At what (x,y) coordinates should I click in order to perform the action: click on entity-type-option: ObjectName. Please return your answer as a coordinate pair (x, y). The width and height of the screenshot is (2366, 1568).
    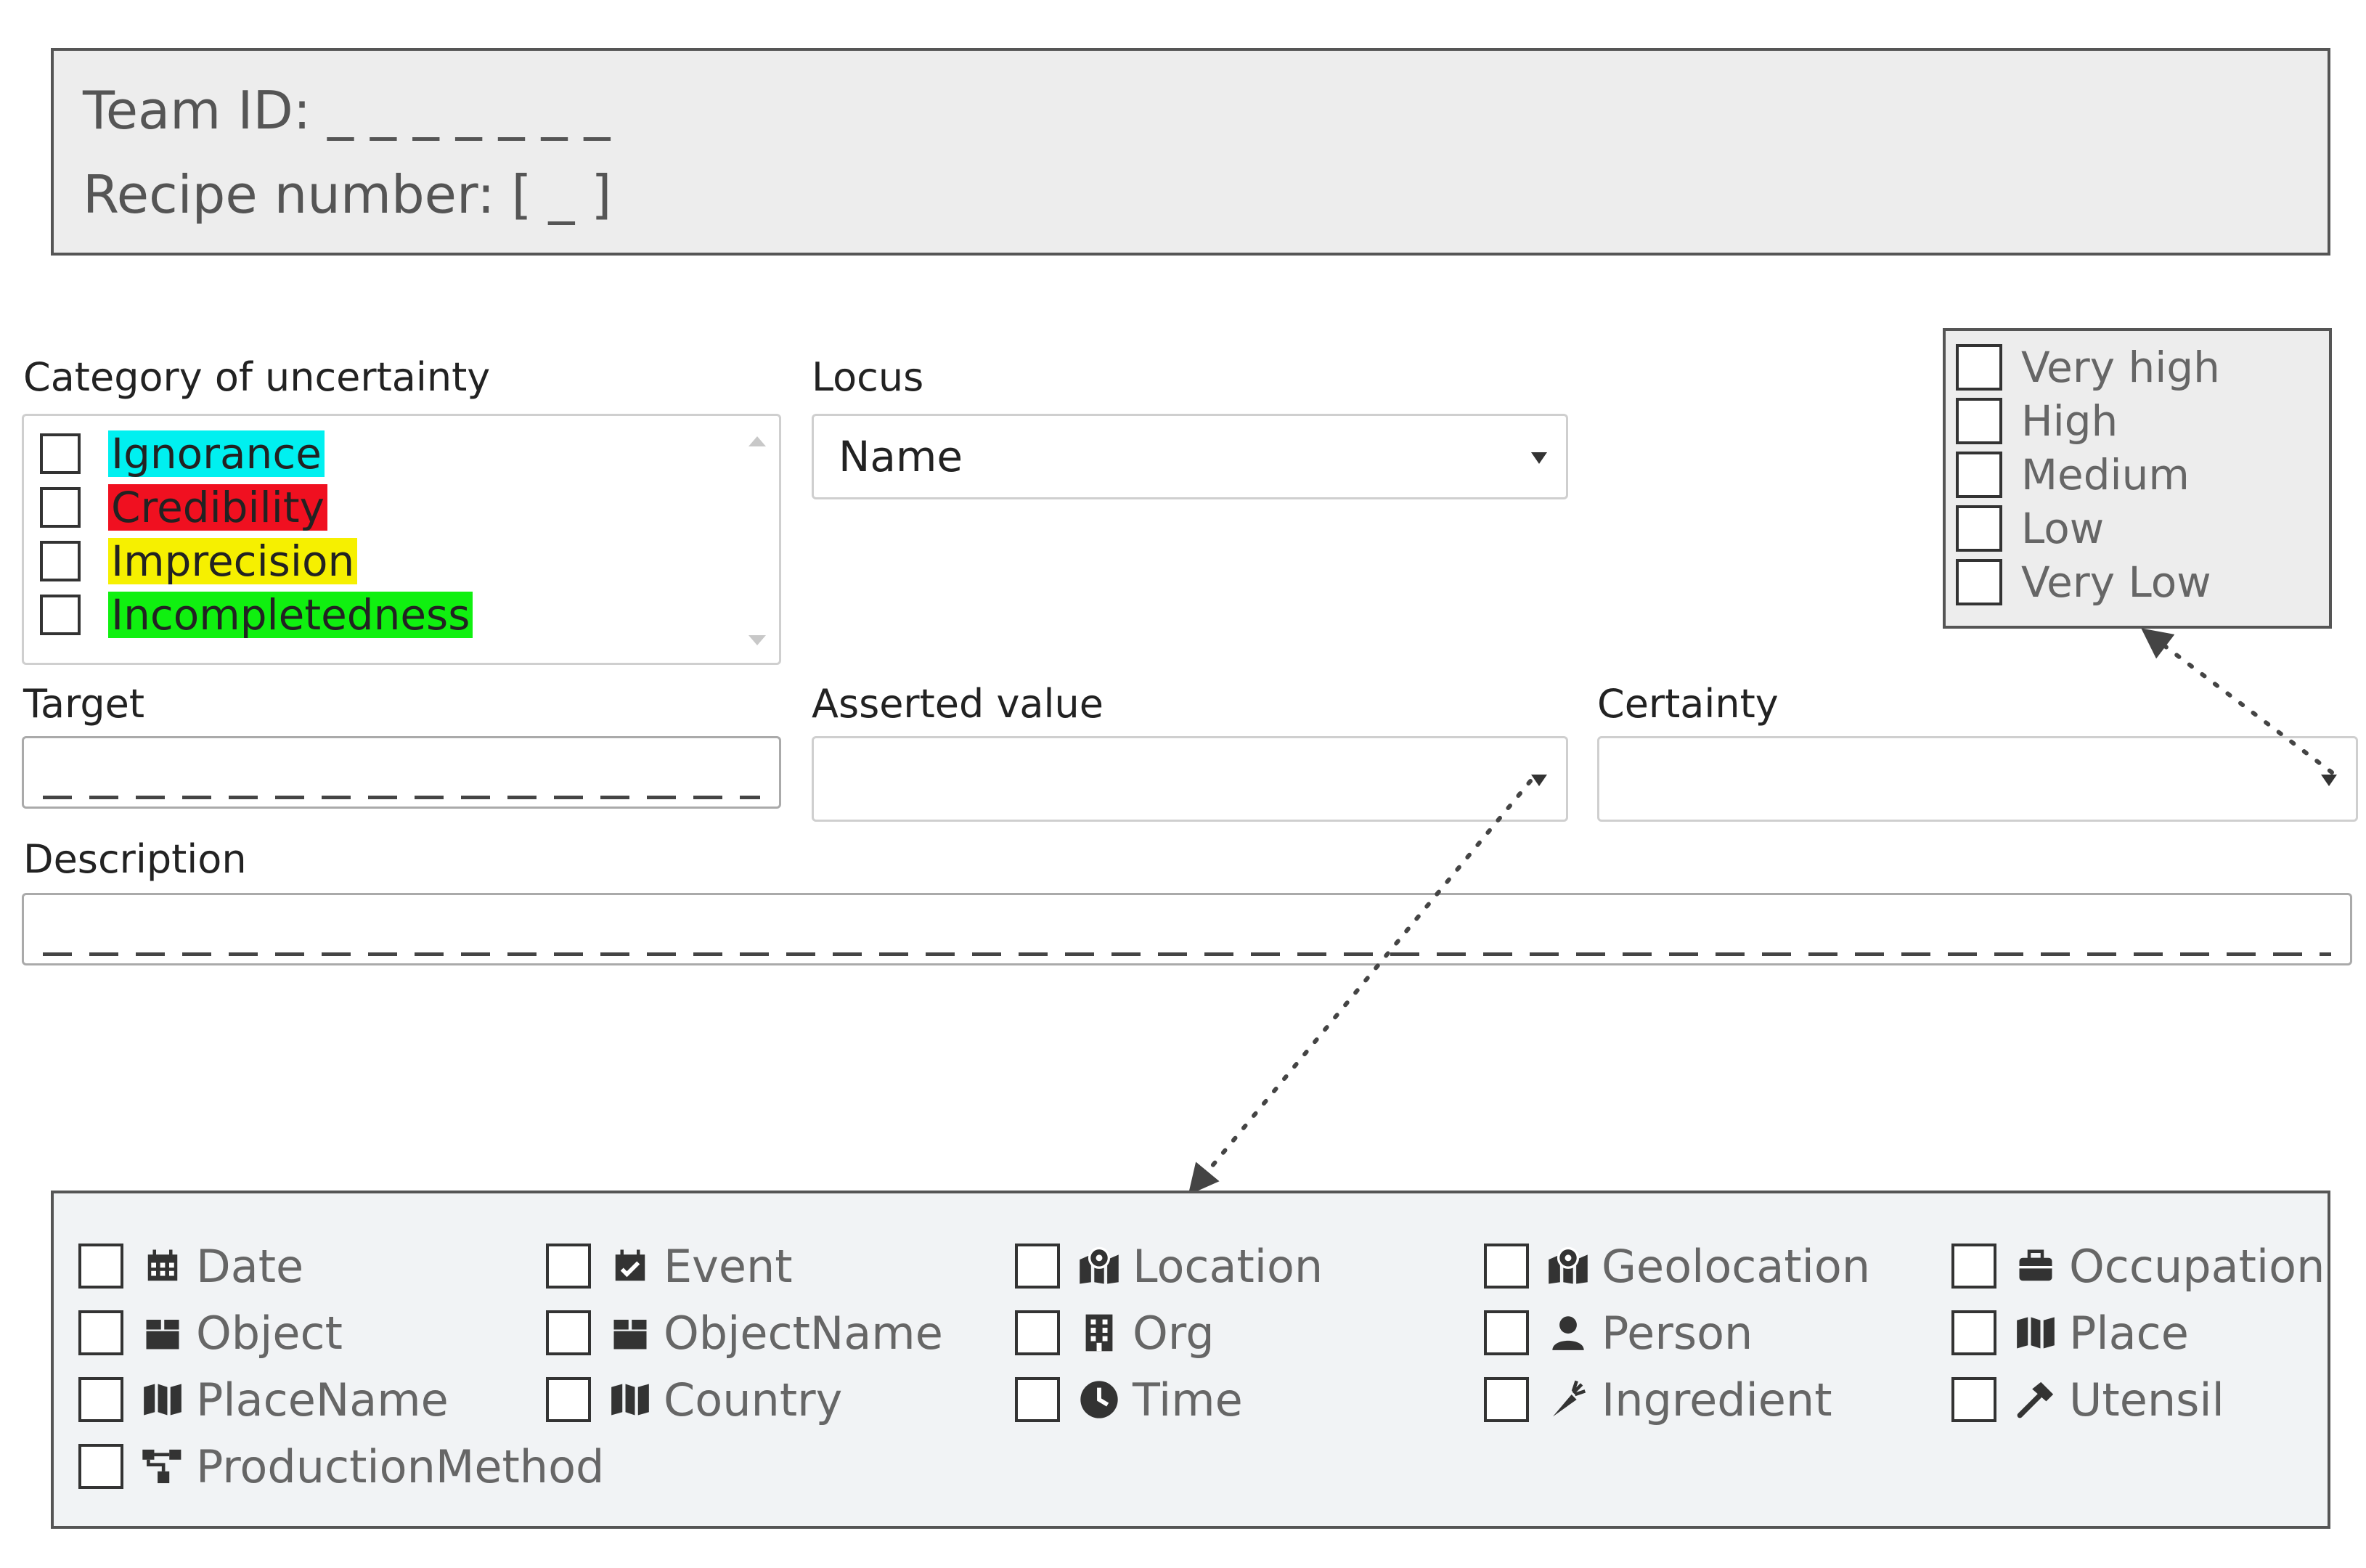
    Looking at the image, I should click on (744, 1334).